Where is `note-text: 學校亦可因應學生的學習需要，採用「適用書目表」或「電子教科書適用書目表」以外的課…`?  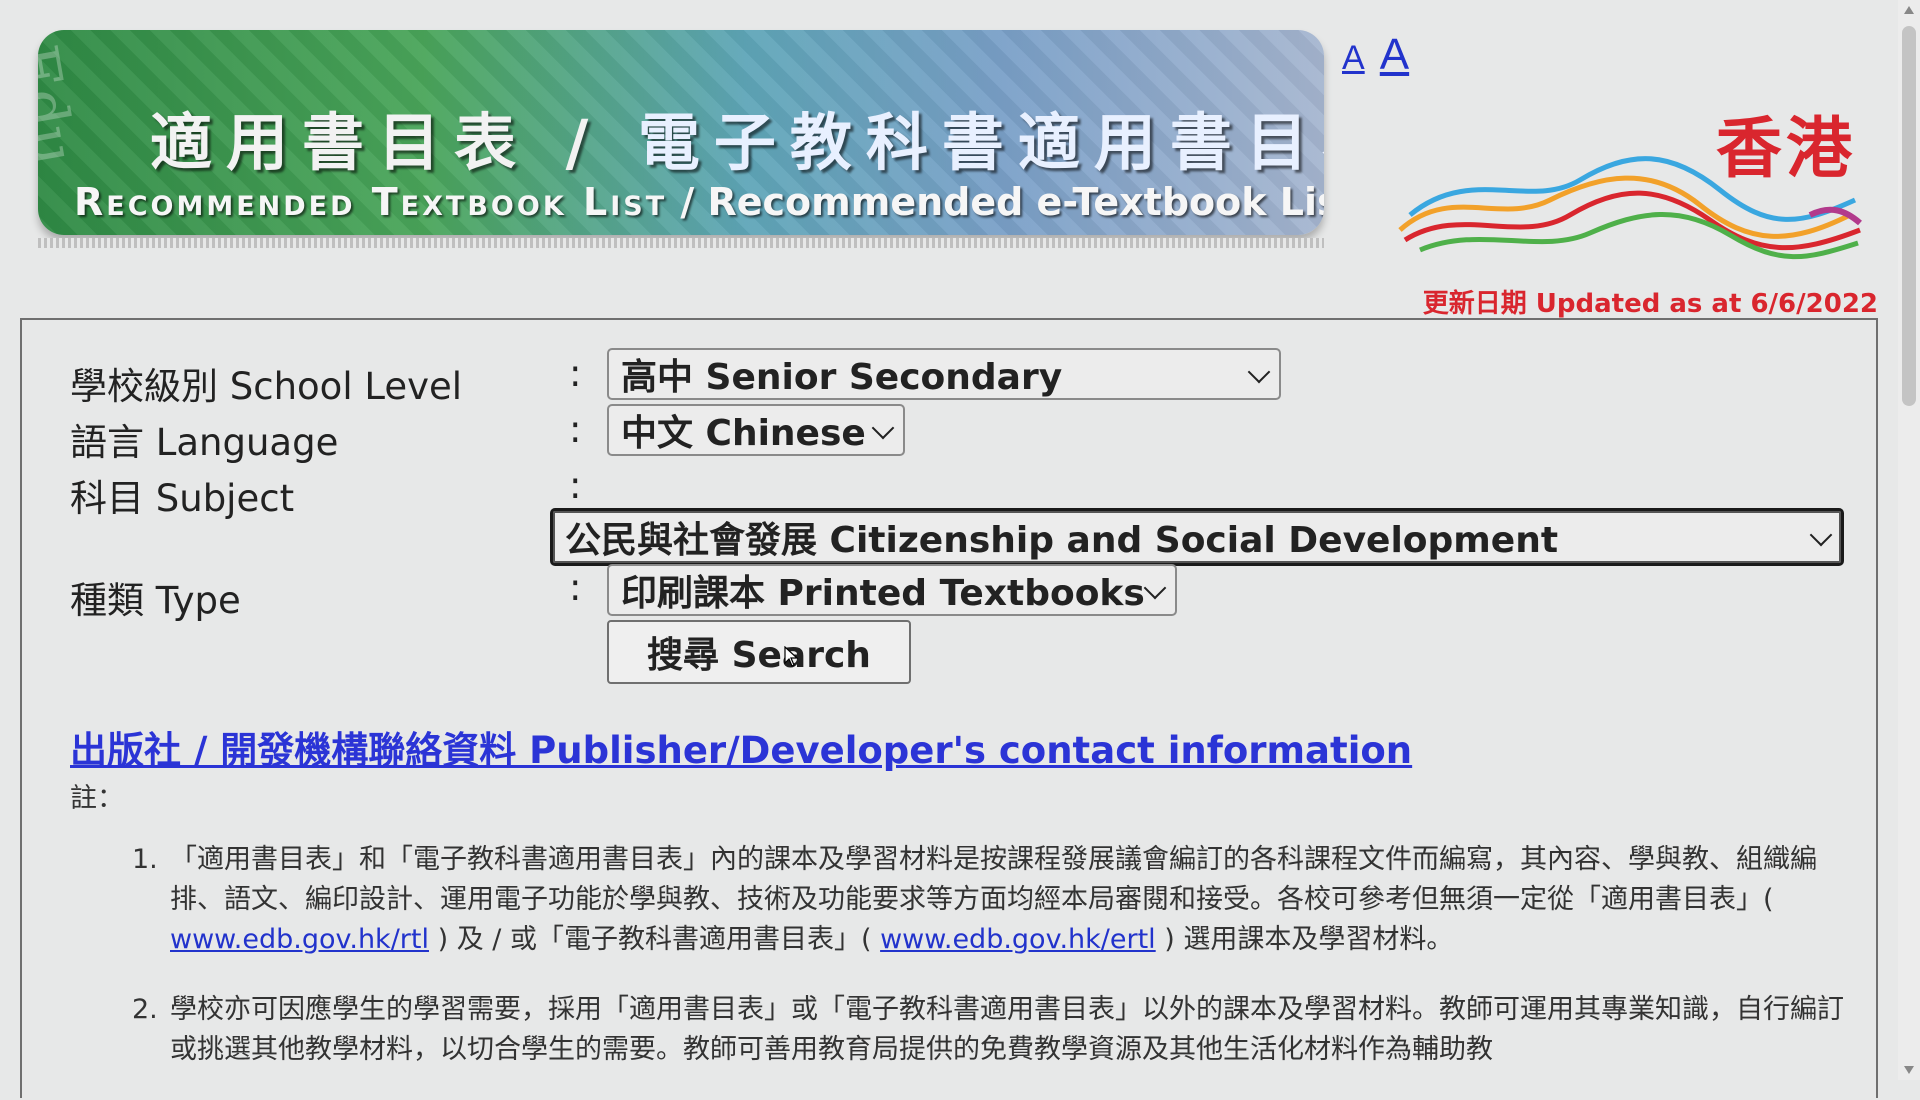
note-text: 學校亦可因應學生的學習需要，採用「適用書目表」或「電子教科書適用書目表」以外的課… is located at coordinates (1007, 1029).